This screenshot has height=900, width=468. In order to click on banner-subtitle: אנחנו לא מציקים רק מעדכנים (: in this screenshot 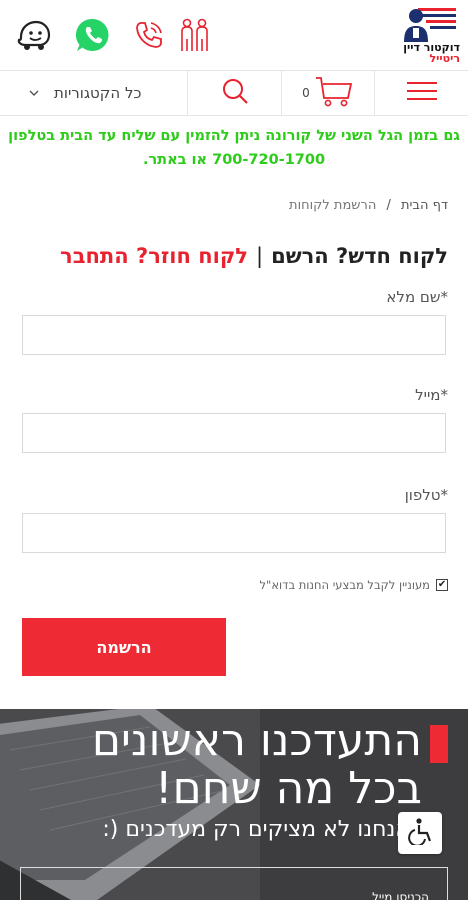, I will do `click(256, 829)`.